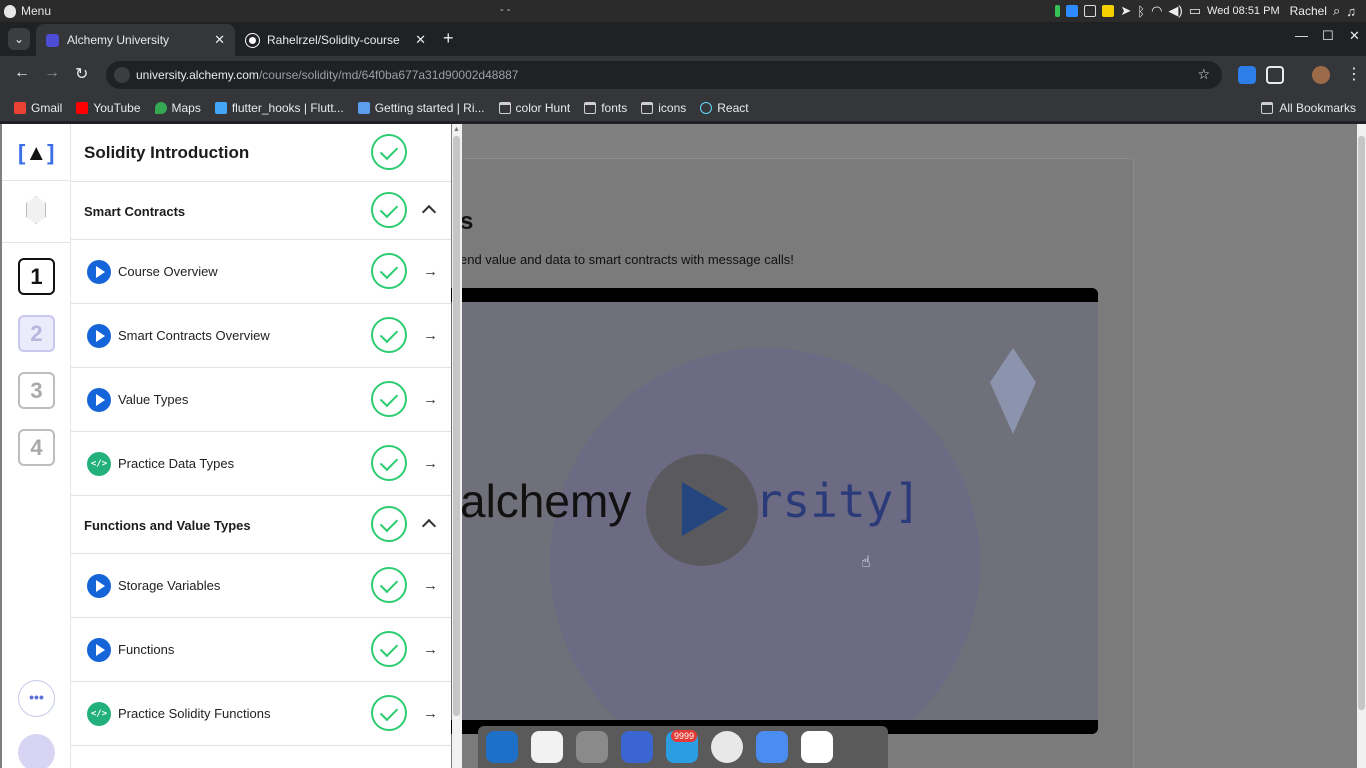 Image resolution: width=1366 pixels, height=768 pixels. What do you see at coordinates (36, 210) in the screenshot?
I see `ethereum-hex-icon` at bounding box center [36, 210].